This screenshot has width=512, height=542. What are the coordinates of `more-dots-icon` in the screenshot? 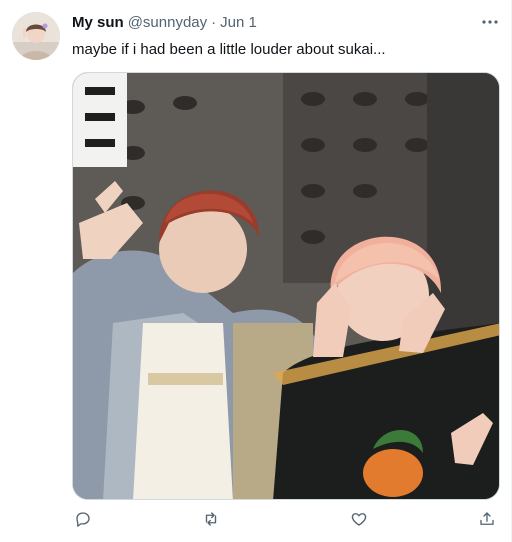 It's located at (490, 22).